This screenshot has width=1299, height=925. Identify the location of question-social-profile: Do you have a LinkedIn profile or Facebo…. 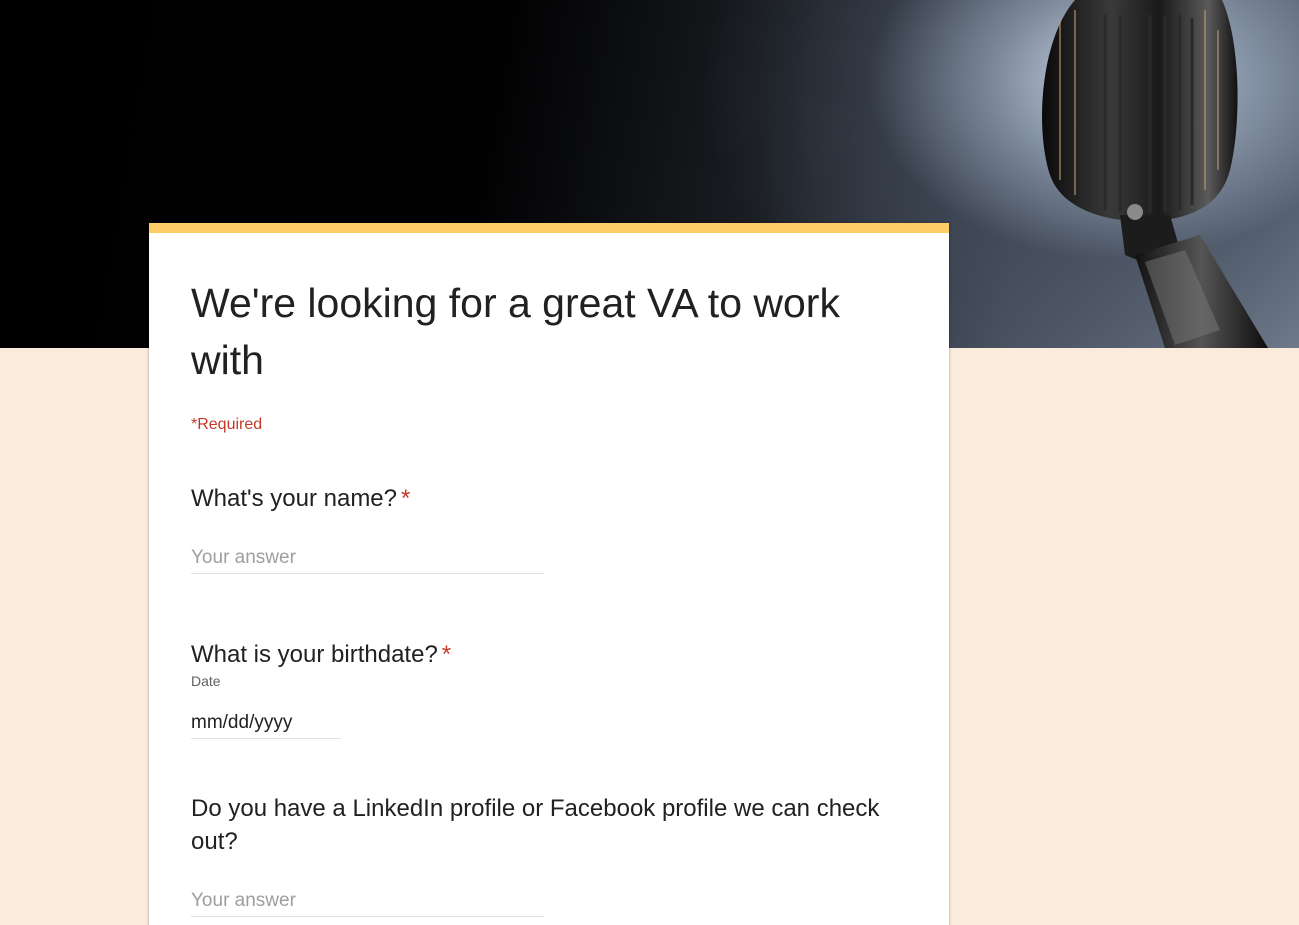
(535, 825).